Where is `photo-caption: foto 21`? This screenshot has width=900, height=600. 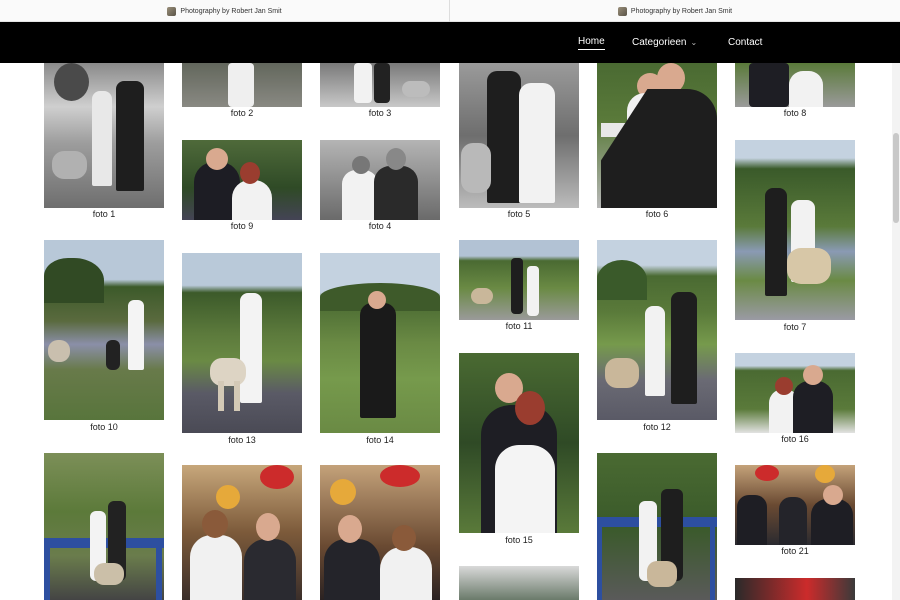
photo-caption: foto 21 is located at coordinates (795, 551).